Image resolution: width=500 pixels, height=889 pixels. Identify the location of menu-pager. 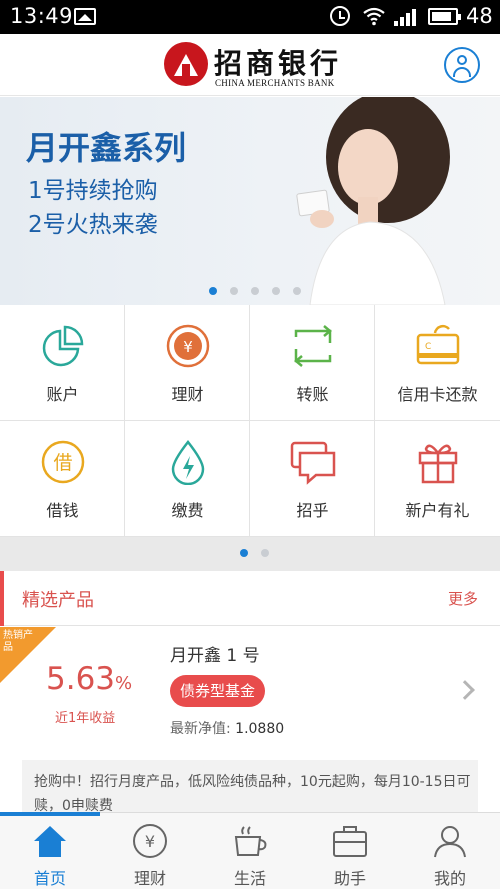
(250, 554).